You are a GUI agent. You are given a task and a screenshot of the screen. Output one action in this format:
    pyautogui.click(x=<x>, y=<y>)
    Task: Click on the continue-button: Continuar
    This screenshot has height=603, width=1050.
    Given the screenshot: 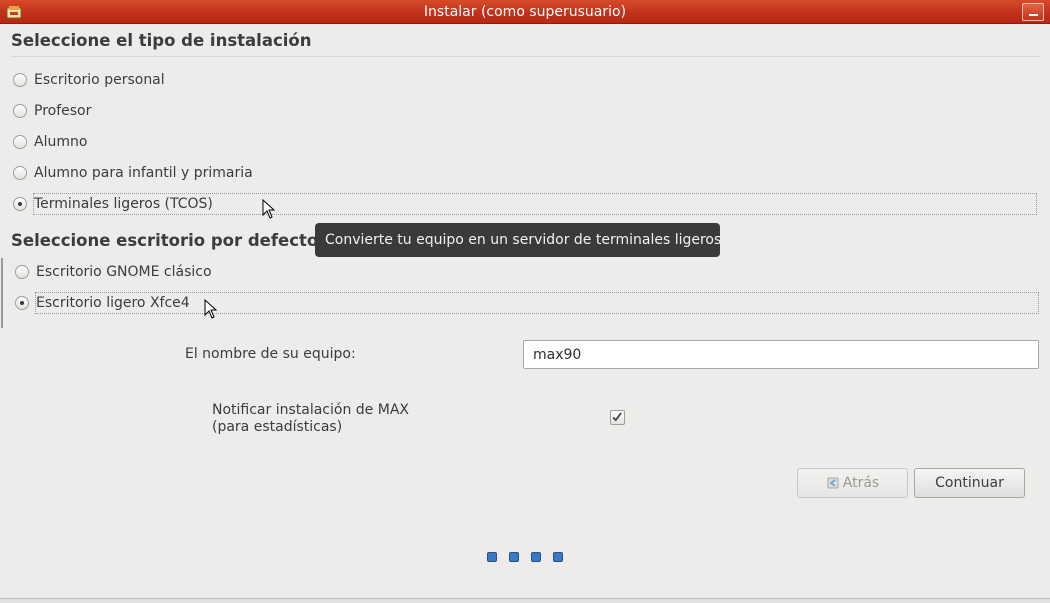 What is the action you would take?
    pyautogui.click(x=969, y=483)
    